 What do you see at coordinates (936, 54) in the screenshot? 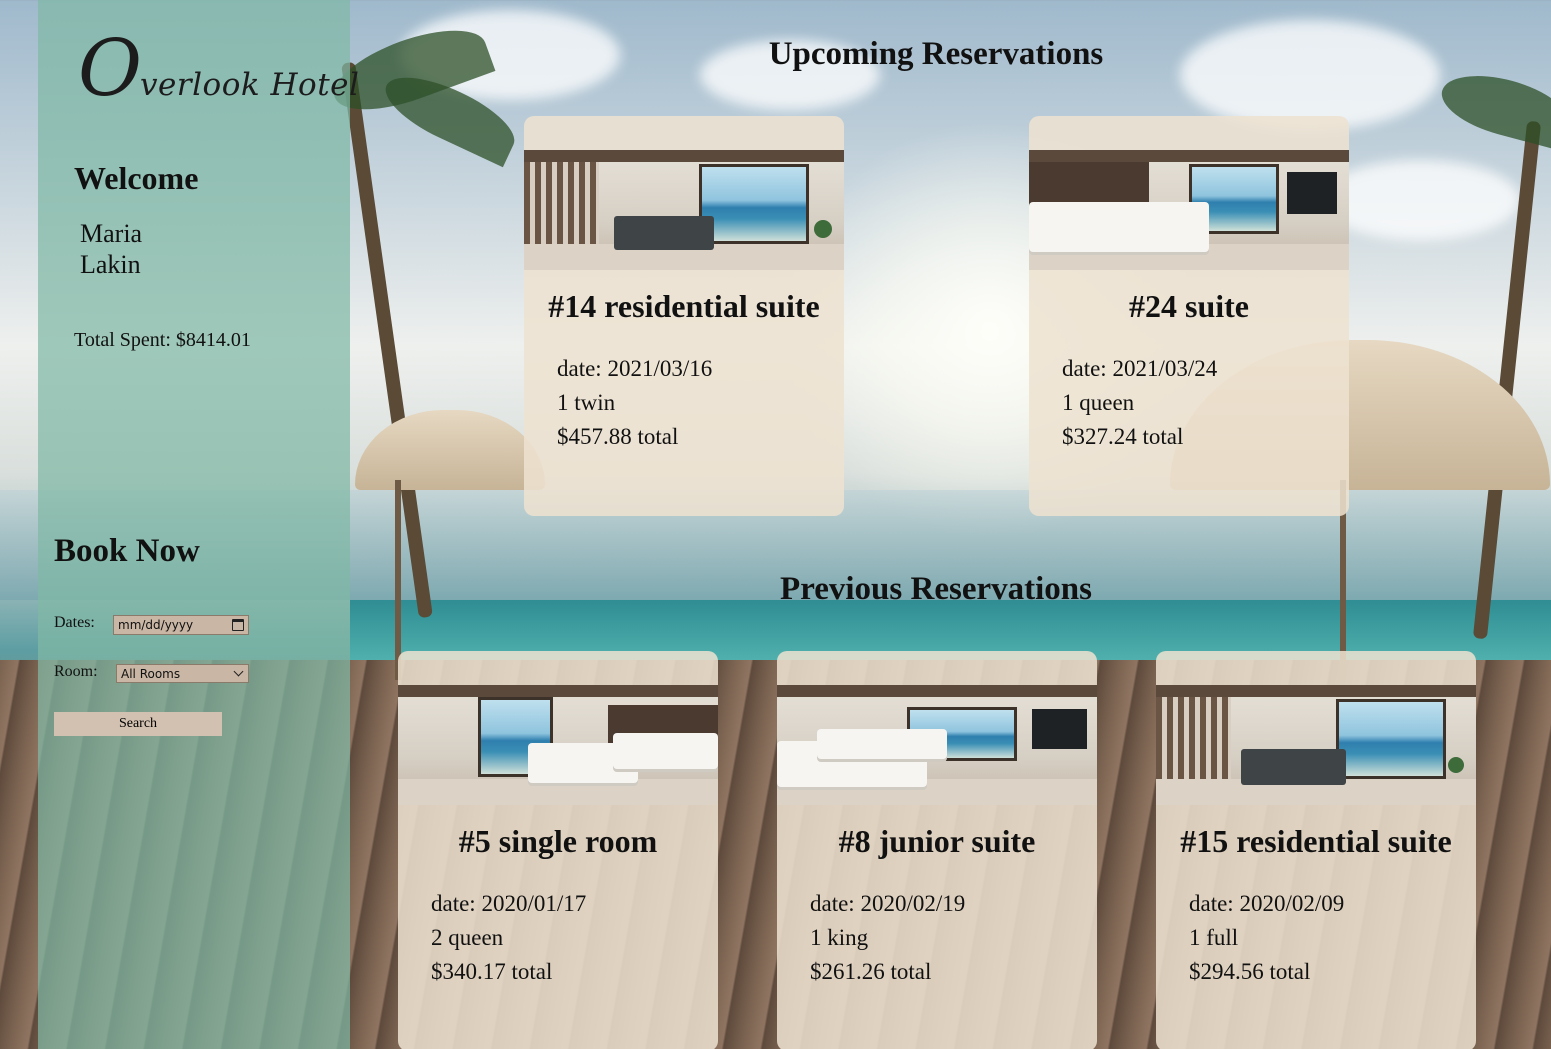
I see `upcoming-reservations-heading: Upcoming Reservations` at bounding box center [936, 54].